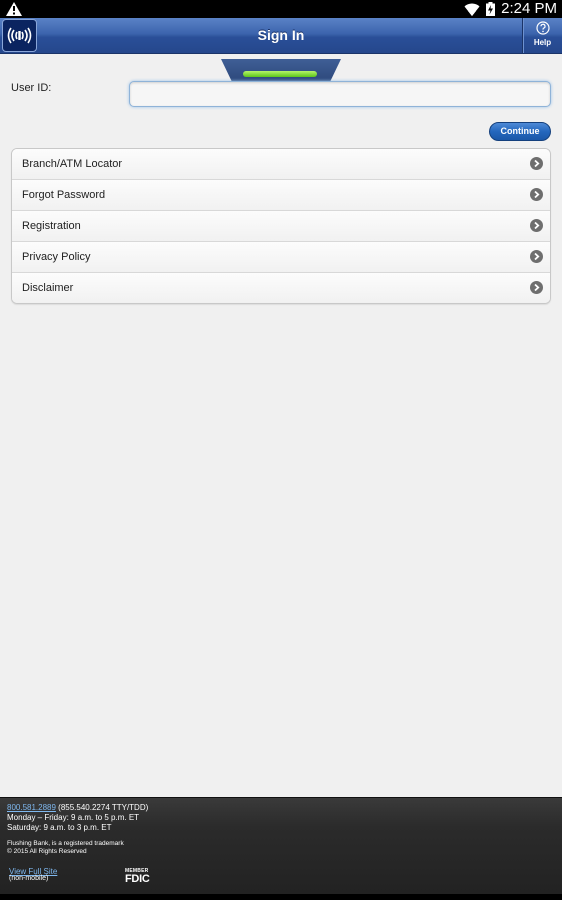  What do you see at coordinates (64, 195) in the screenshot?
I see `menu-item-label: Forgot Password` at bounding box center [64, 195].